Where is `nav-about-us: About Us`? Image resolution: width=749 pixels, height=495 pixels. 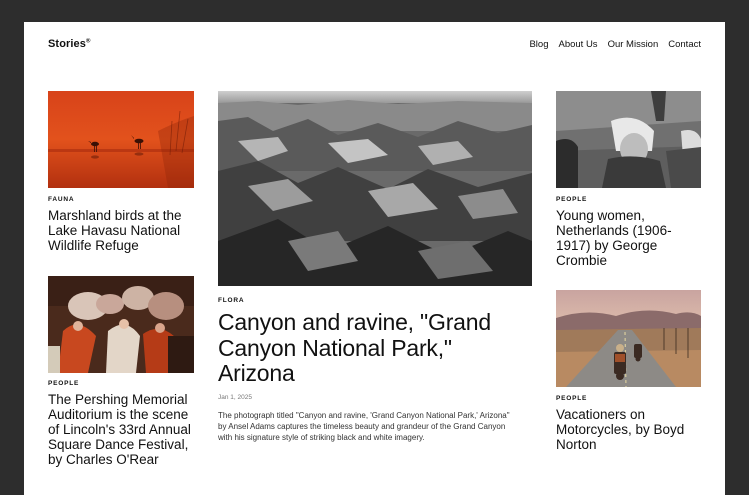 nav-about-us: About Us is located at coordinates (577, 44).